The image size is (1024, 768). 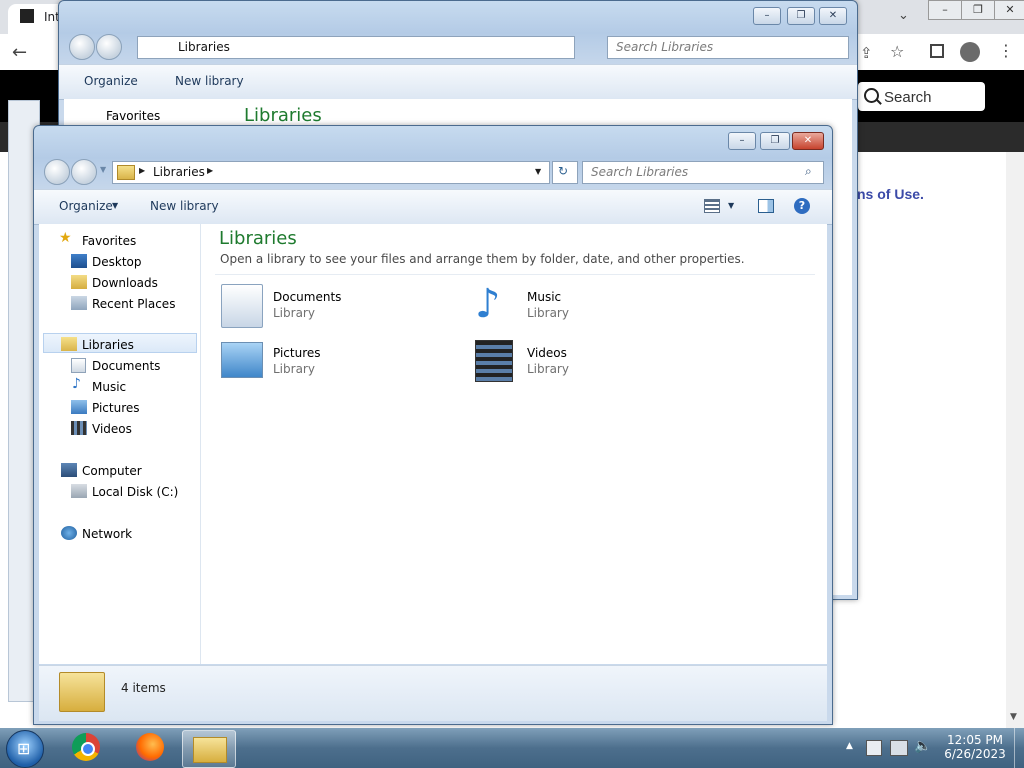 I want to click on back-organize-button: Organize, so click(x=111, y=81).